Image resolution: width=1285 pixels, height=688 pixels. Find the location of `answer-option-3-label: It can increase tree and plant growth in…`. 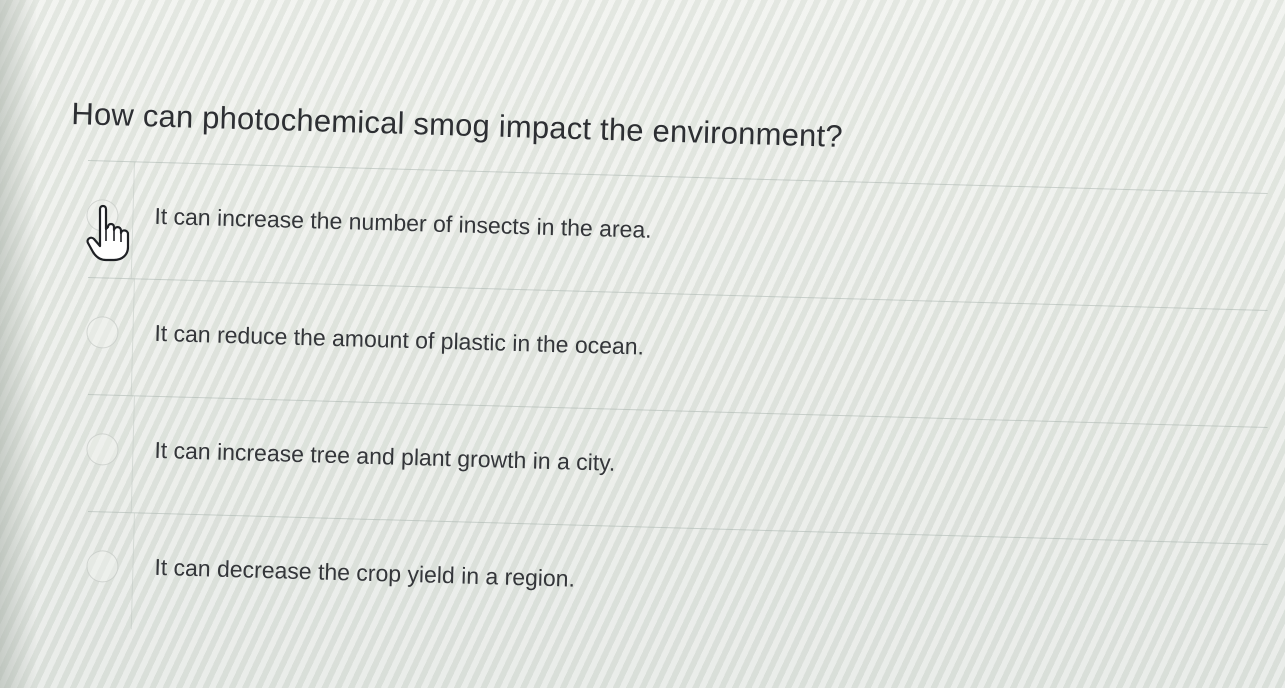

answer-option-3-label: It can increase tree and plant growth in… is located at coordinates (385, 456).